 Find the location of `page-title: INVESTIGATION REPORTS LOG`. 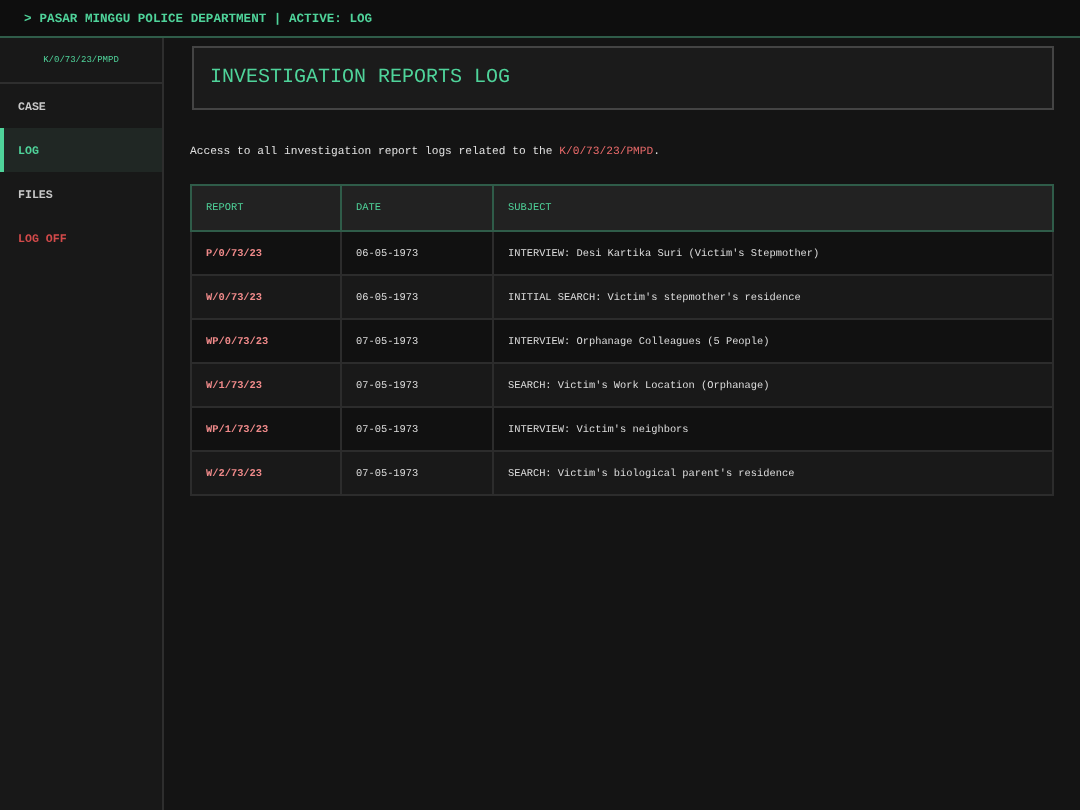

page-title: INVESTIGATION REPORTS LOG is located at coordinates (623, 78).